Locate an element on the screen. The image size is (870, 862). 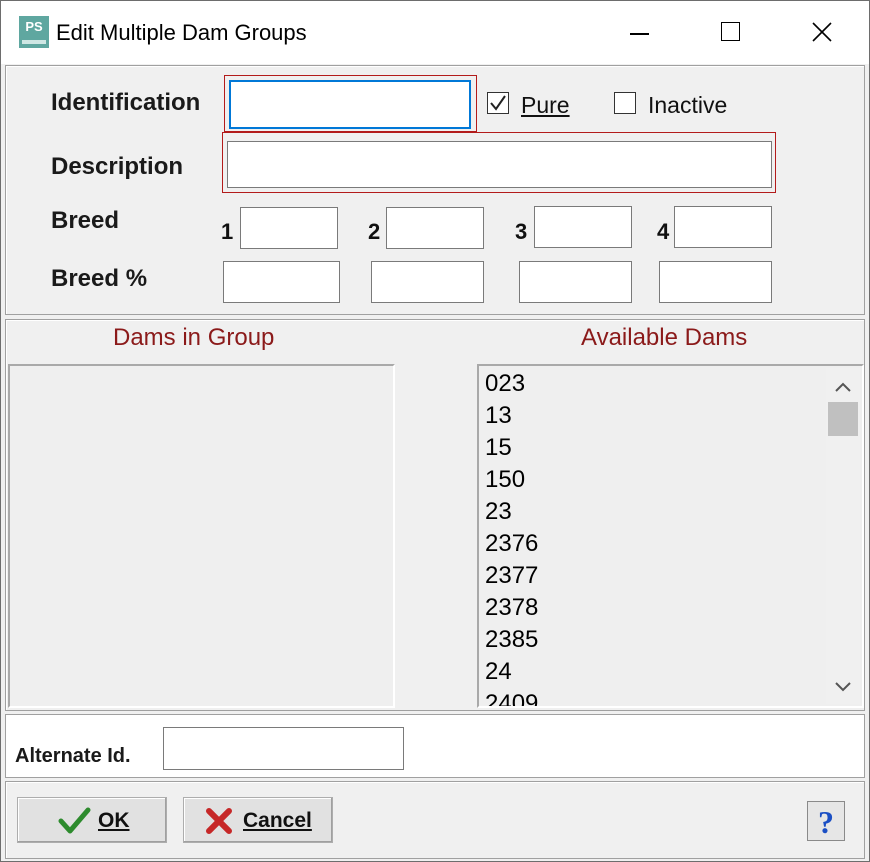
available-dams-items: 023 13 15 150 23 2376 2377 2378 2385 24 2409 is located at coordinates (511, 537).